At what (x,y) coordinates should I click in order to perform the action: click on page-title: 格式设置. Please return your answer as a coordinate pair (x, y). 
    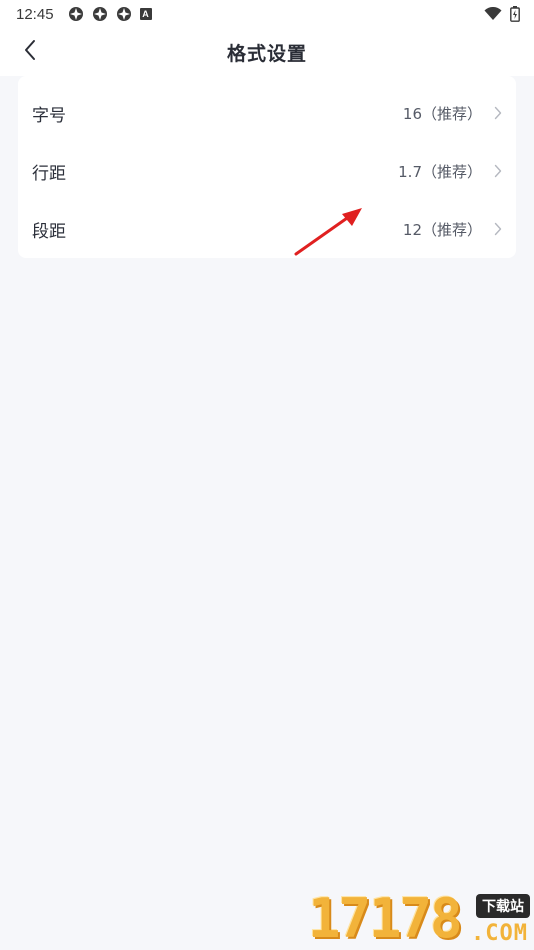
    Looking at the image, I should click on (266, 53).